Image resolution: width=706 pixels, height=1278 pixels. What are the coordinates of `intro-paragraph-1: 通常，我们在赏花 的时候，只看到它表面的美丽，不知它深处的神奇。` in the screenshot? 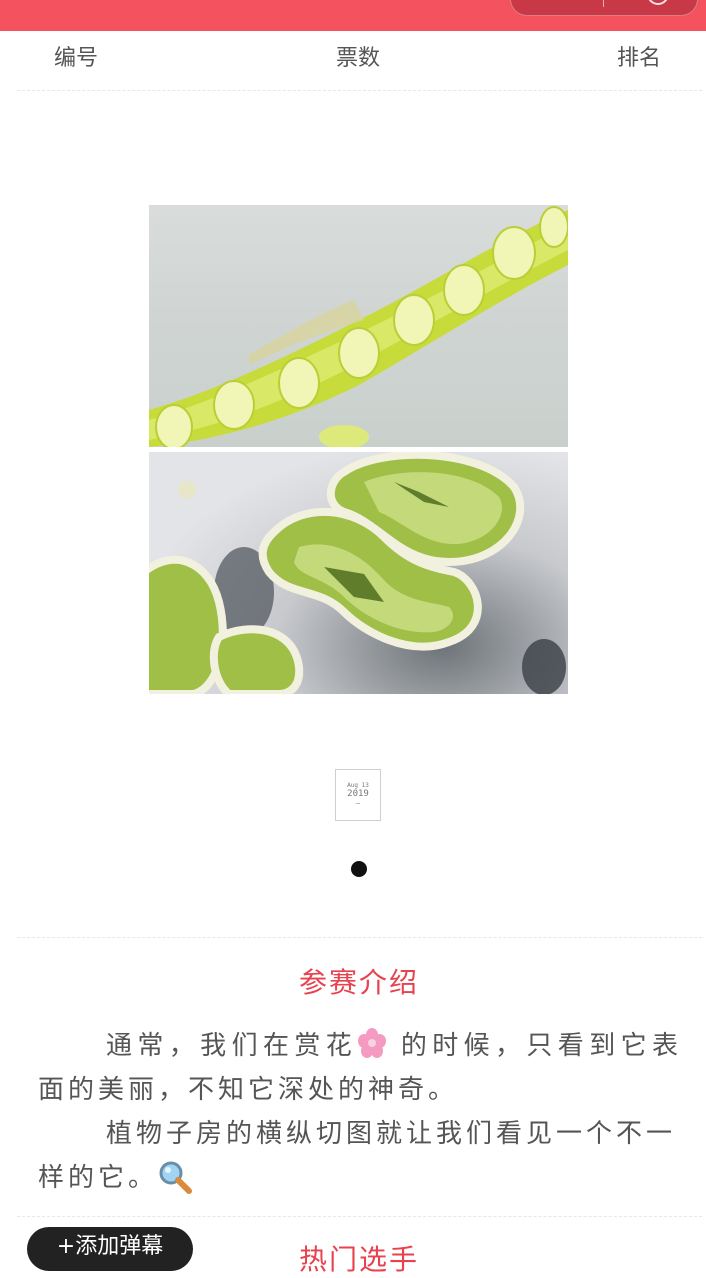 It's located at (360, 1068).